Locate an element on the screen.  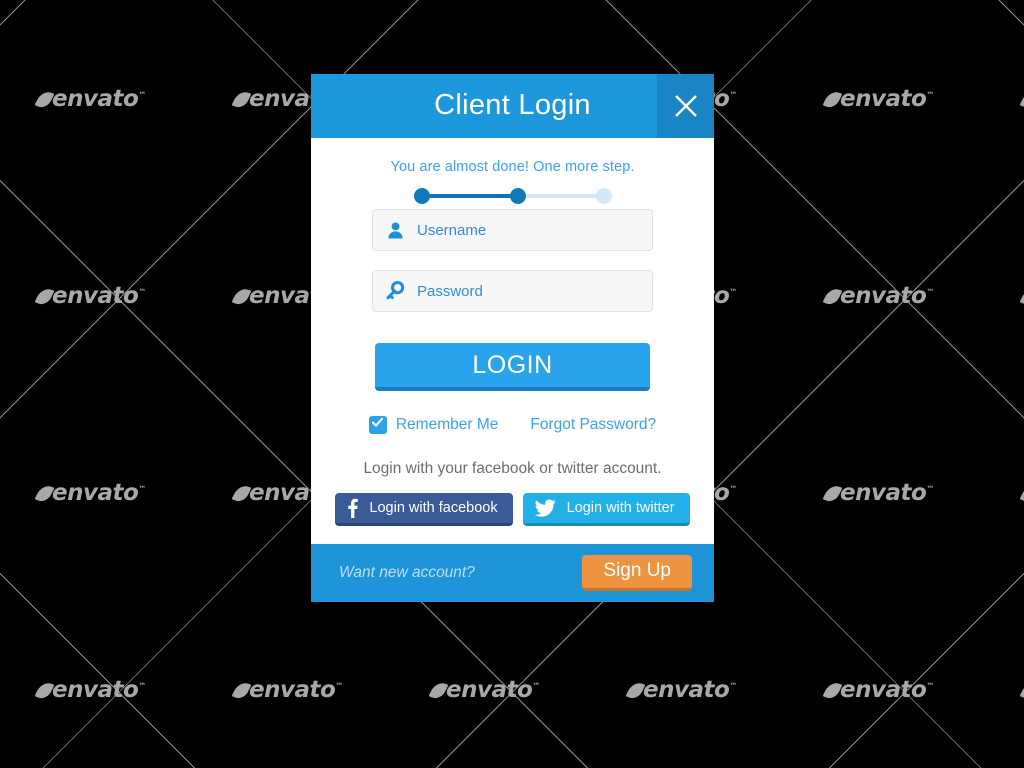
facebook-login-label: Login with facebook is located at coordinates (433, 508).